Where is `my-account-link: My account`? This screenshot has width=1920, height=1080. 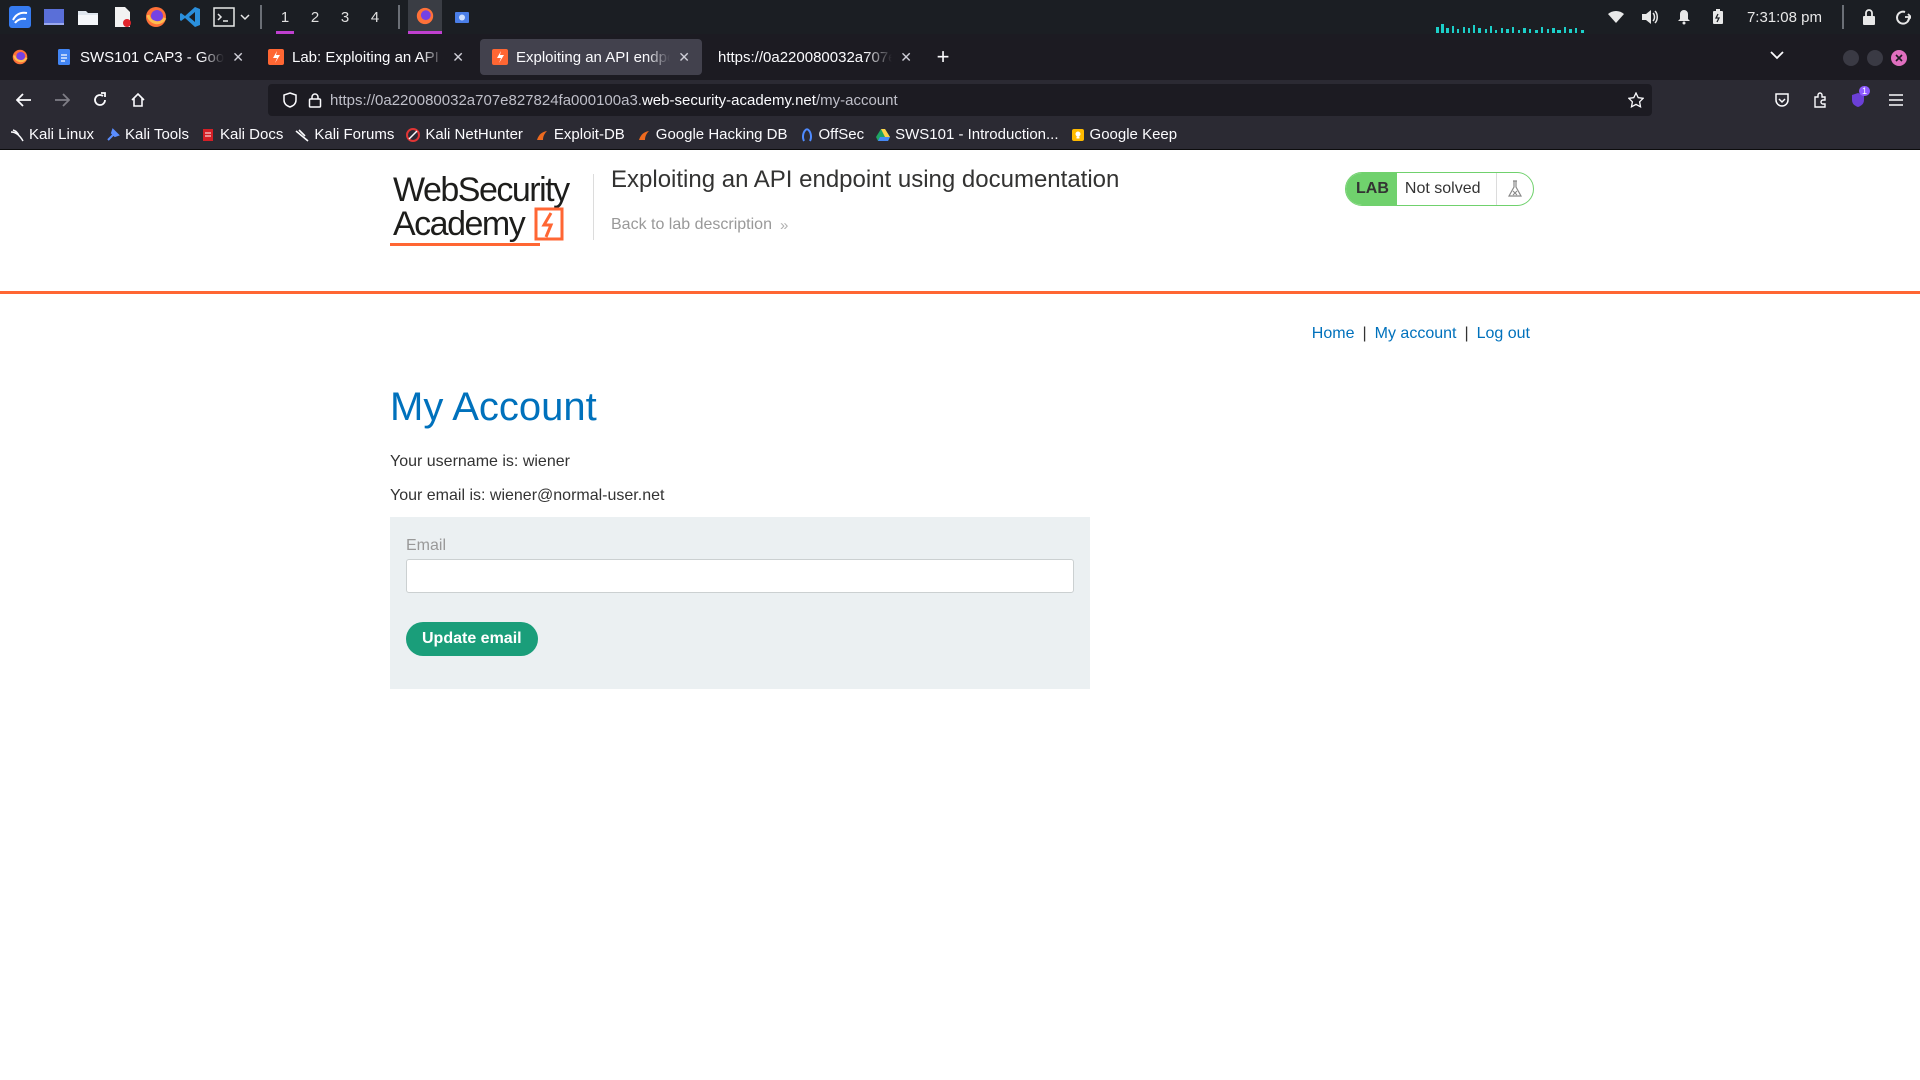 my-account-link: My account is located at coordinates (1416, 333).